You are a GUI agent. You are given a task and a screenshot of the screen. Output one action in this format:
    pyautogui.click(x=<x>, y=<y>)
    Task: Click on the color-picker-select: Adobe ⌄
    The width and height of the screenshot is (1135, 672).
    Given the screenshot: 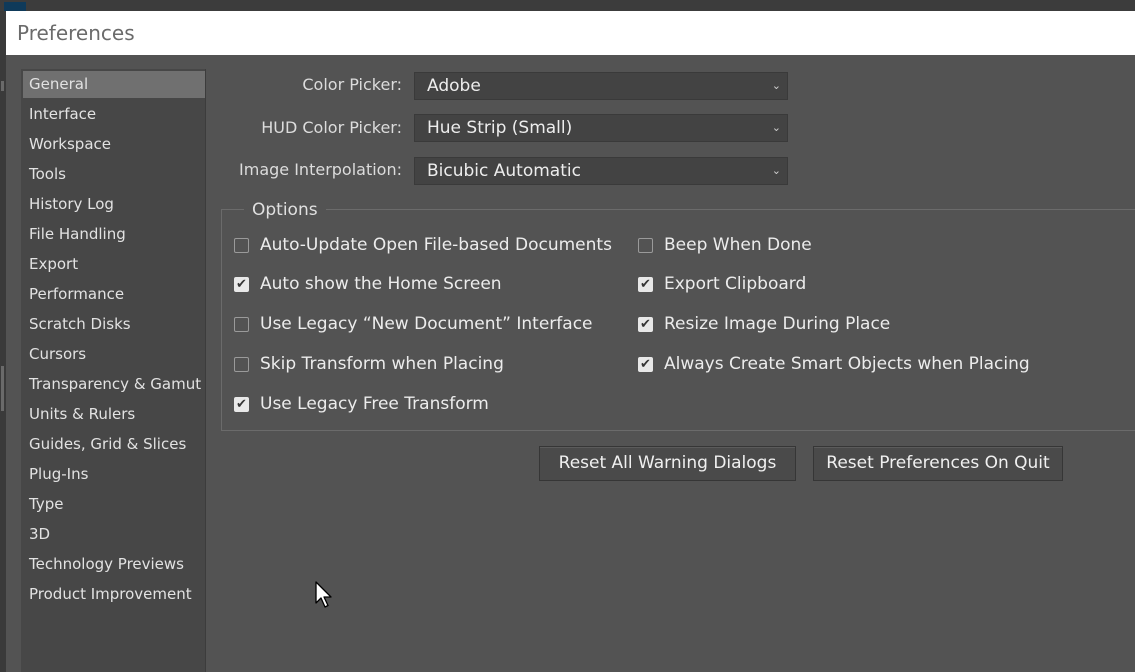 What is the action you would take?
    pyautogui.click(x=601, y=86)
    